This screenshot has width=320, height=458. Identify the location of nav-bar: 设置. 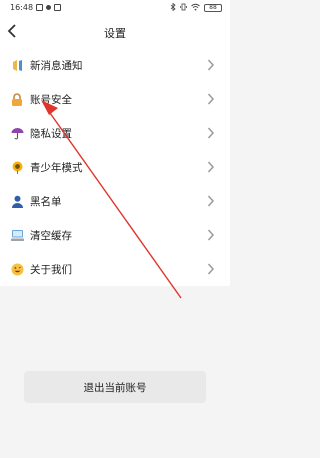
(115, 32).